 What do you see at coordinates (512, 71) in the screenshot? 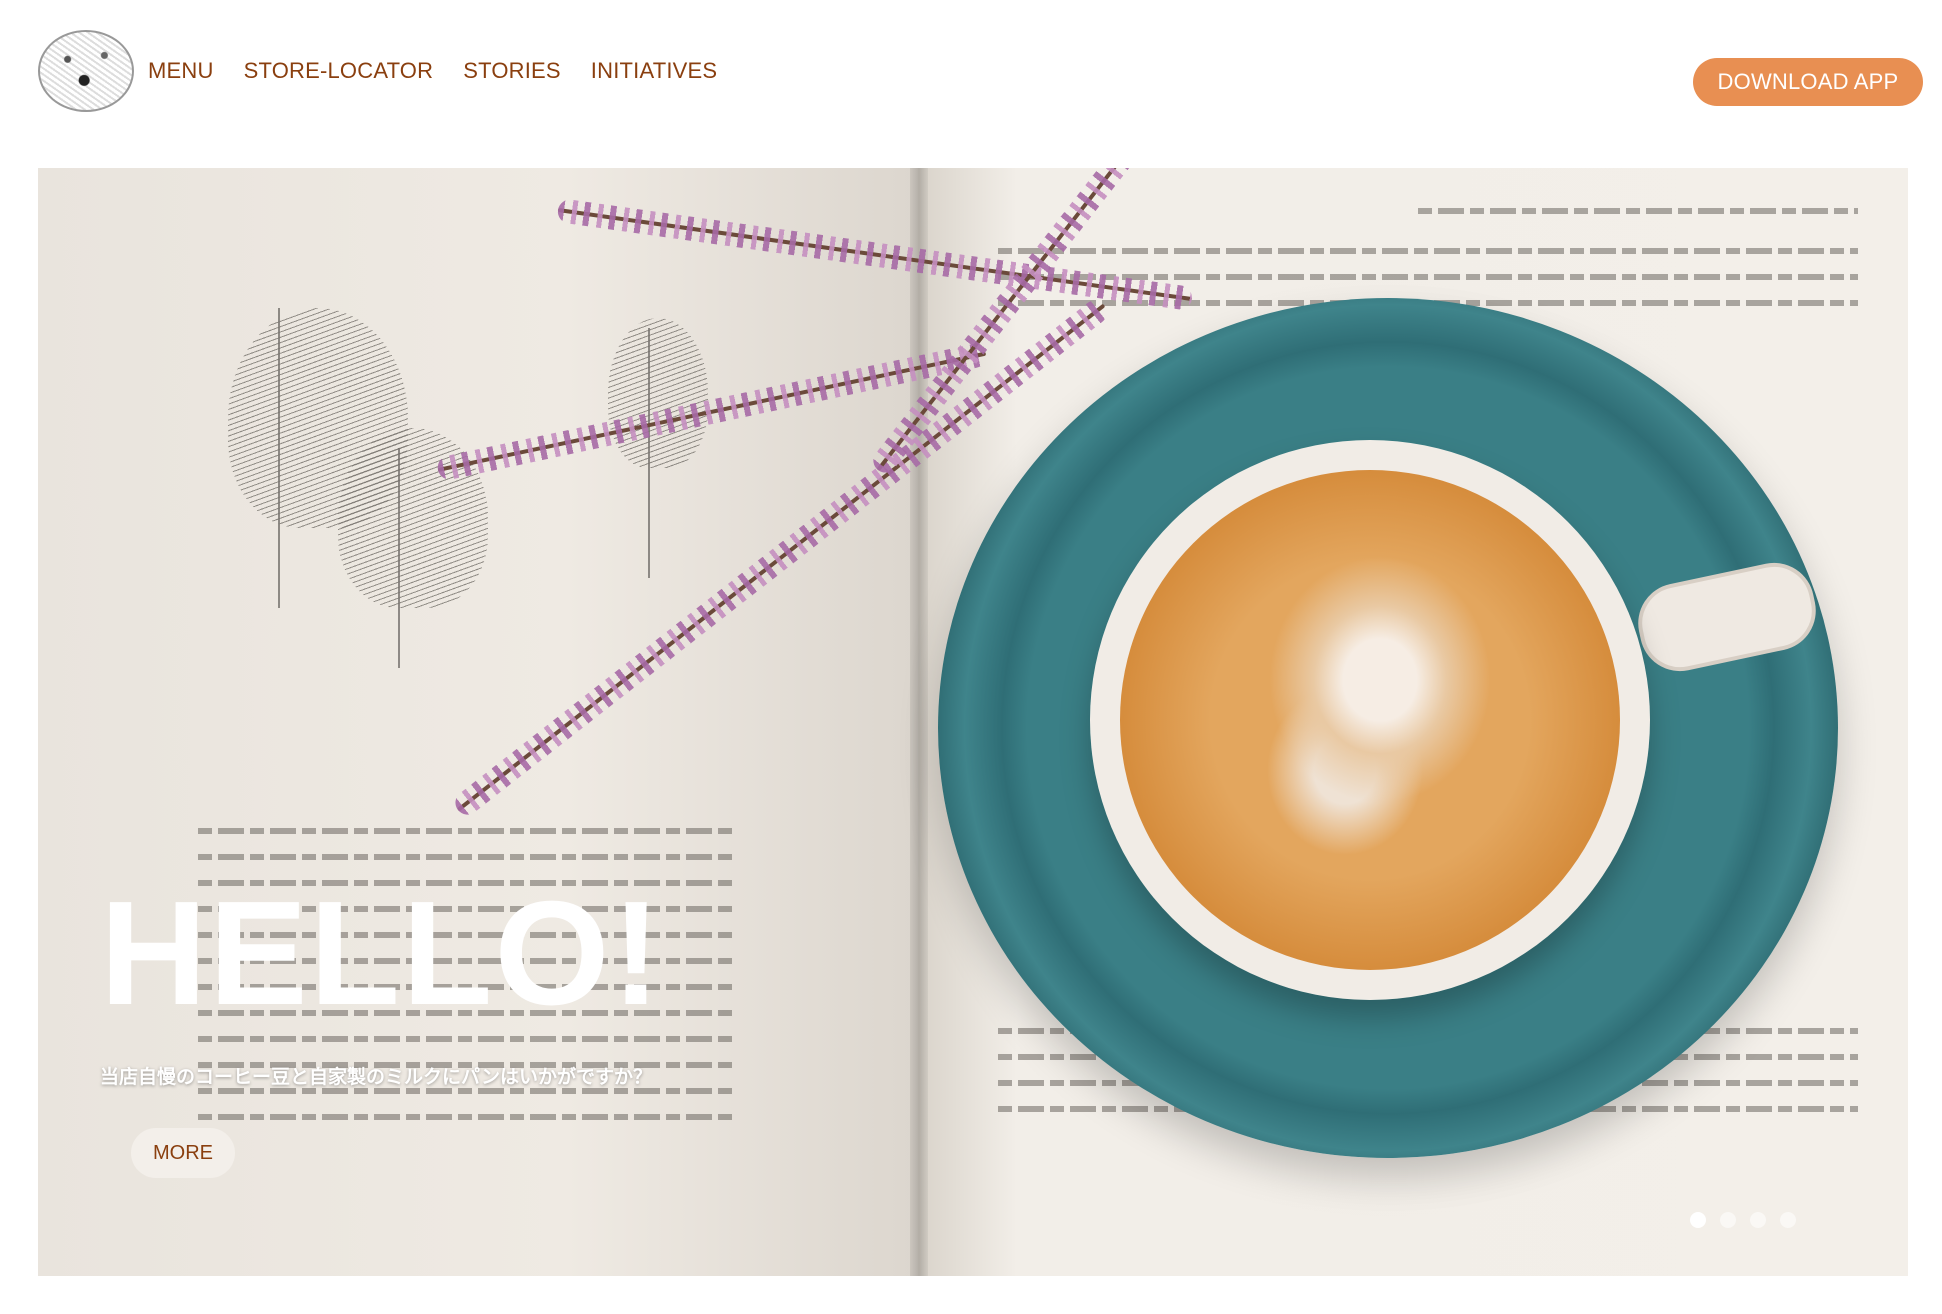
I see `nav-stories-link: STORIES` at bounding box center [512, 71].